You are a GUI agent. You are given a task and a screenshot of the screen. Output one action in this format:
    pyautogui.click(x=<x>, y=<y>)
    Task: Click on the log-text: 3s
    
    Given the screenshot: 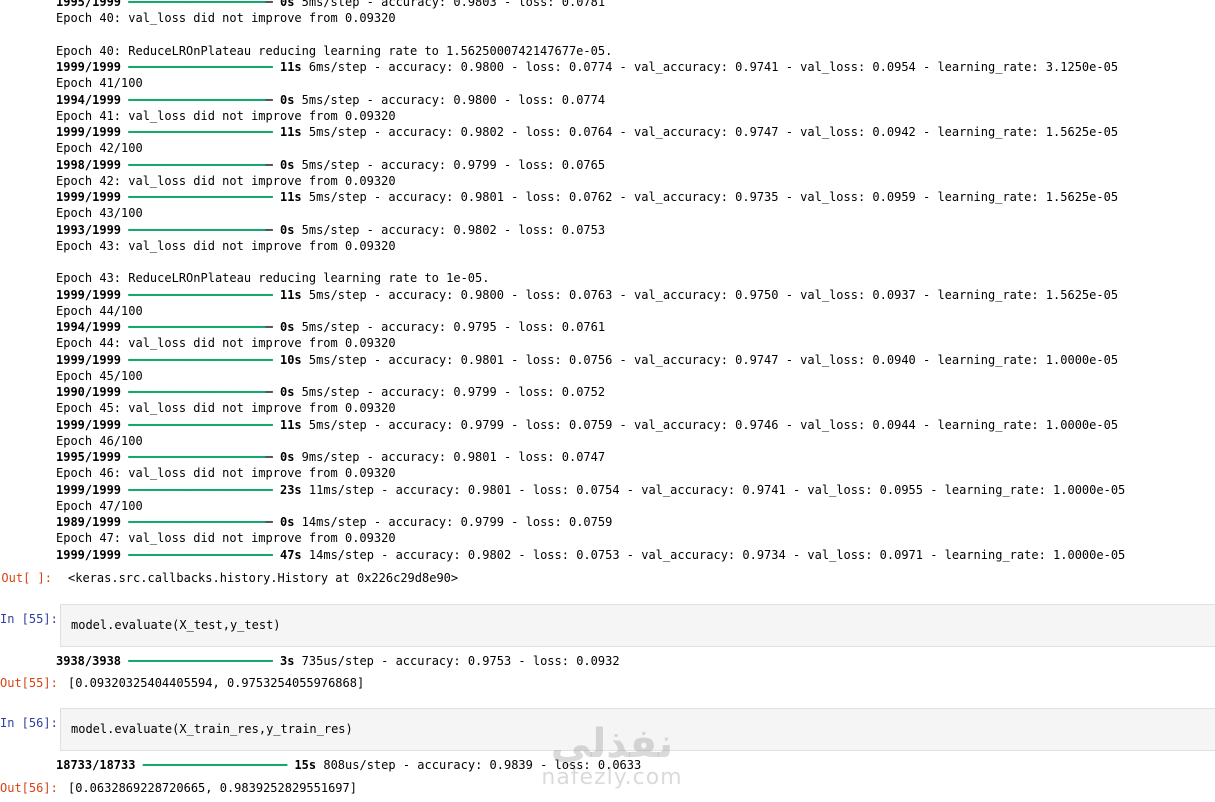 What is the action you would take?
    pyautogui.click(x=287, y=661)
    